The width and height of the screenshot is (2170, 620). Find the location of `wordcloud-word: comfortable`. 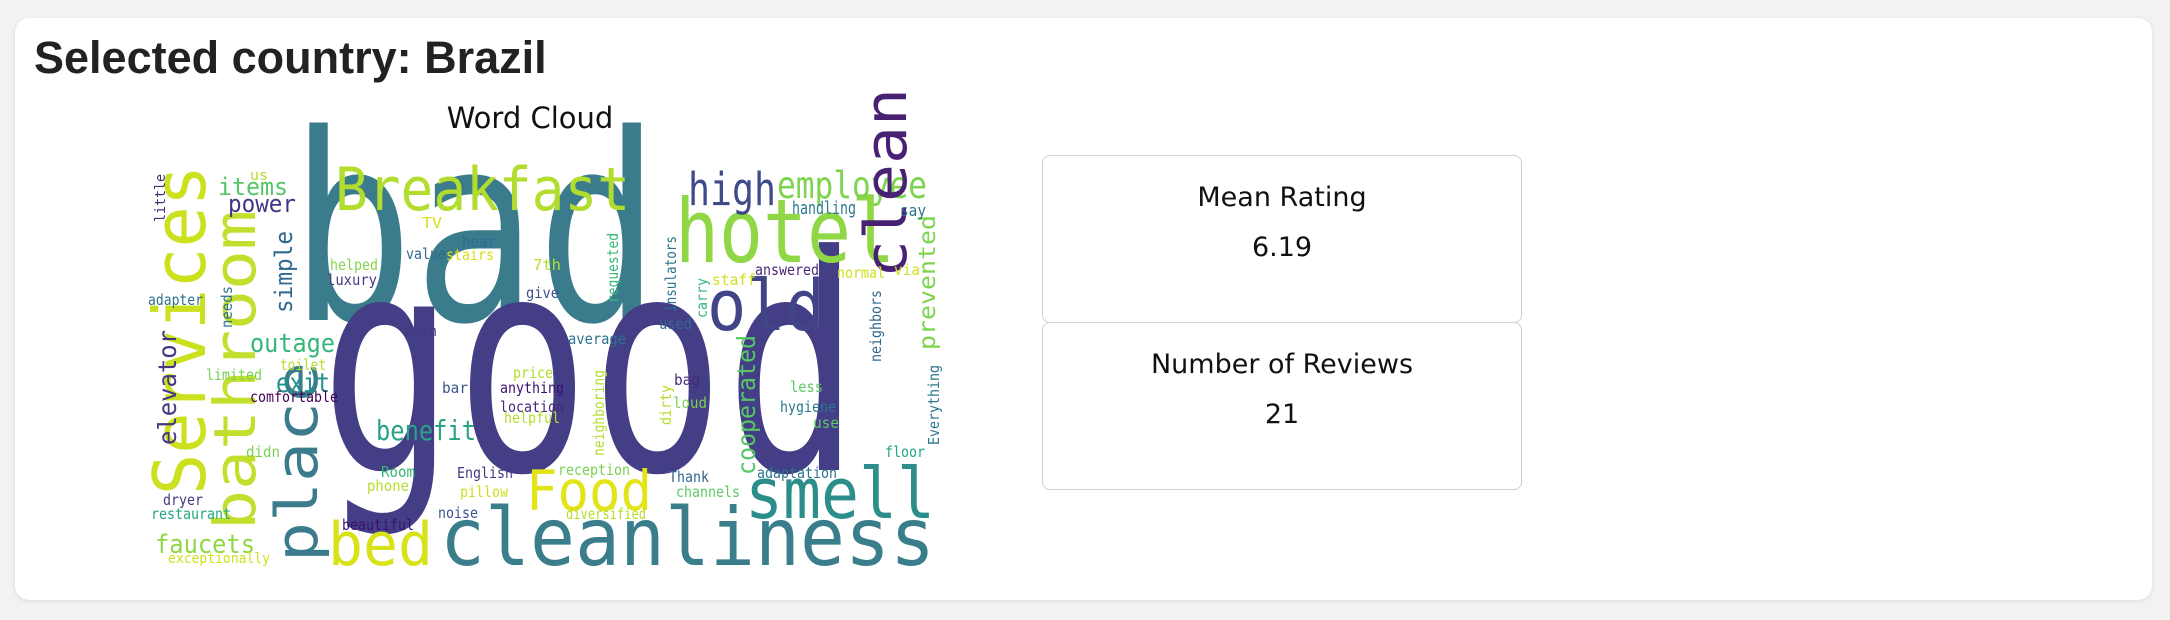

wordcloud-word: comfortable is located at coordinates (294, 397).